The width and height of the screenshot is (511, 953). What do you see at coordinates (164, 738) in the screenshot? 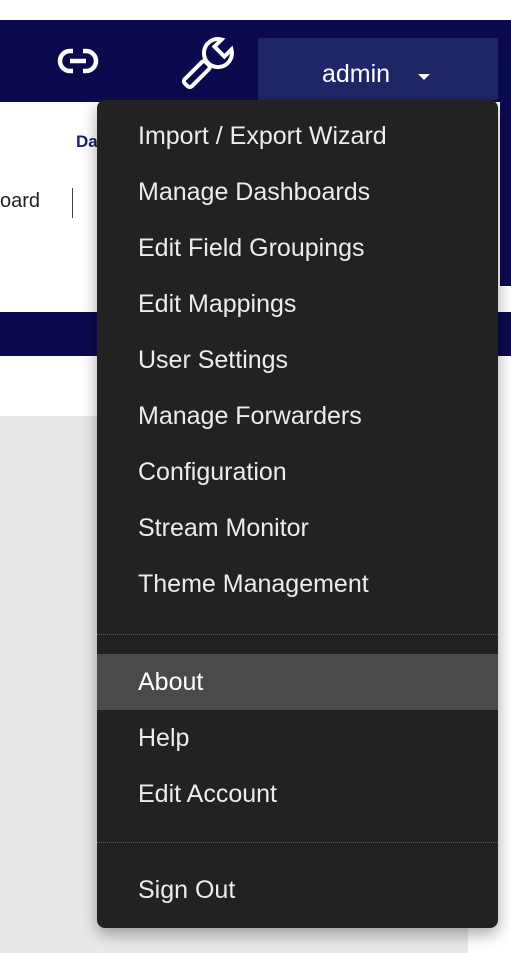
I see `menu-item-label: Help` at bounding box center [164, 738].